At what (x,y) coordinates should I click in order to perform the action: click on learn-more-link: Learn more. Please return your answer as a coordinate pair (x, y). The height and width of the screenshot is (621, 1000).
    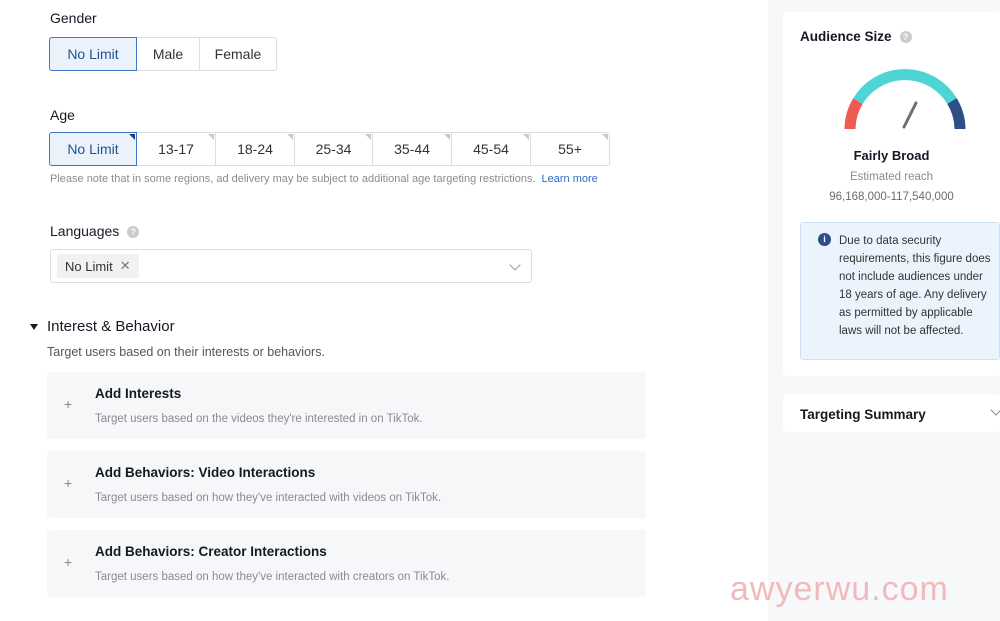
    Looking at the image, I should click on (570, 179).